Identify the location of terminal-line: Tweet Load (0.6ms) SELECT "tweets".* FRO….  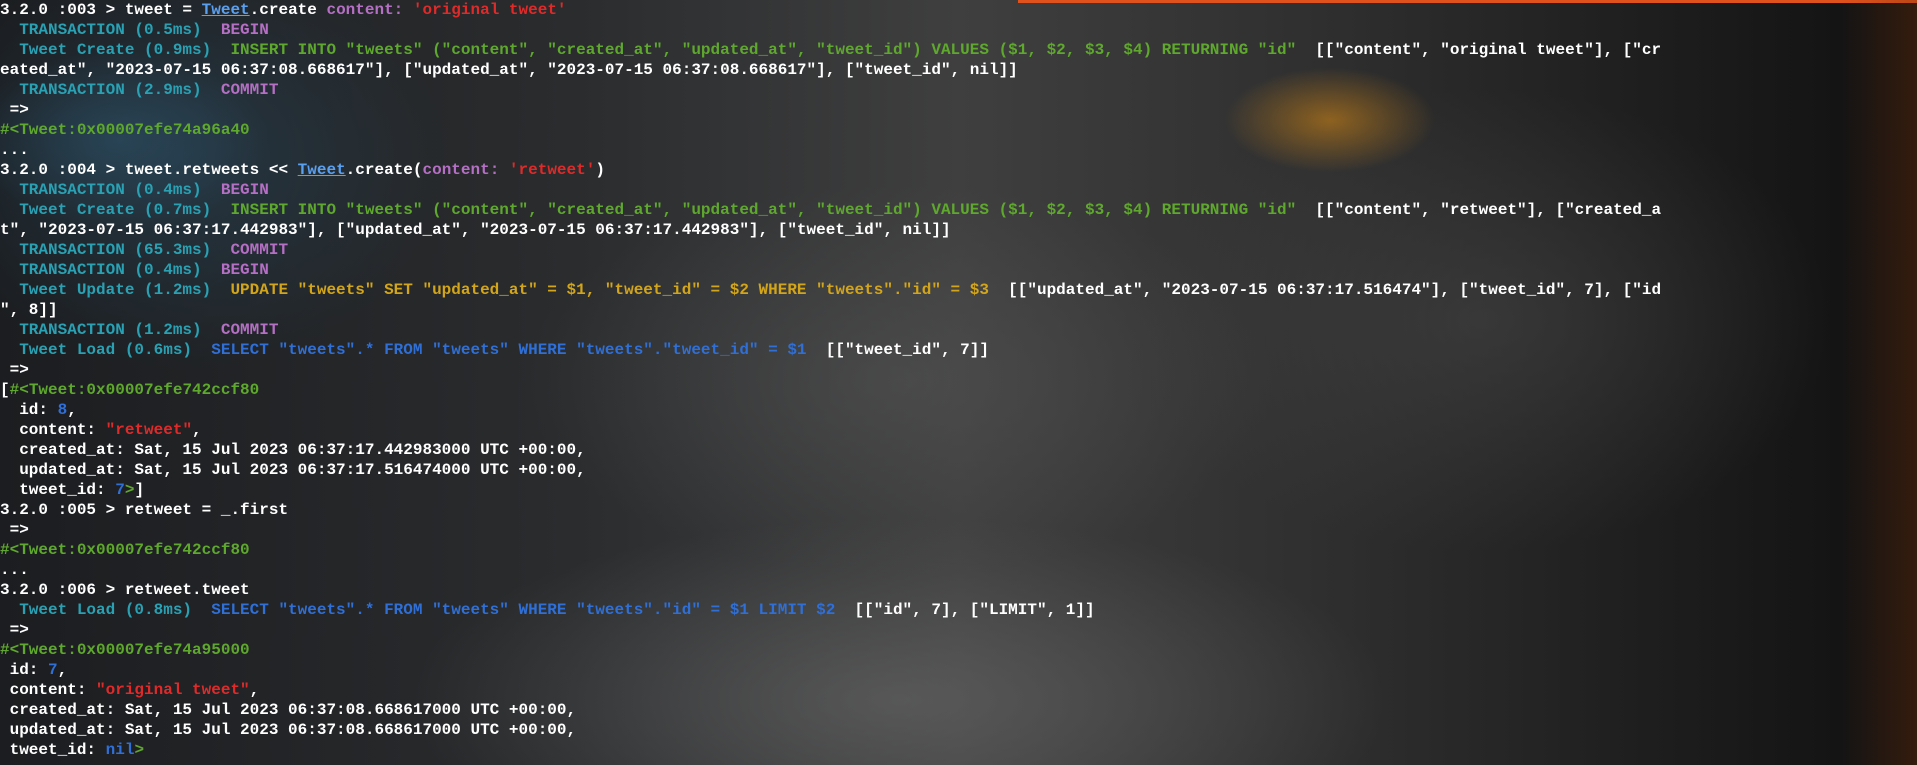
(958, 350).